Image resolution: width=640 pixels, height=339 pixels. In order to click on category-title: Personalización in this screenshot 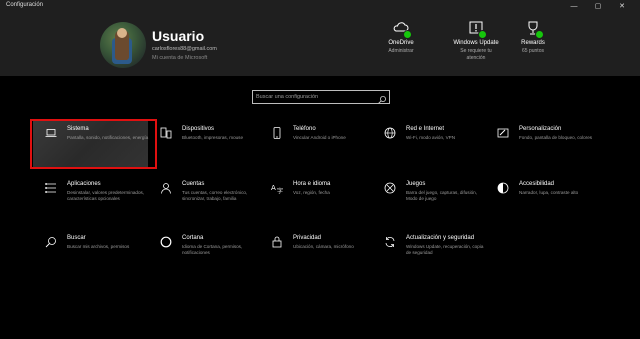, I will do `click(540, 129)`.